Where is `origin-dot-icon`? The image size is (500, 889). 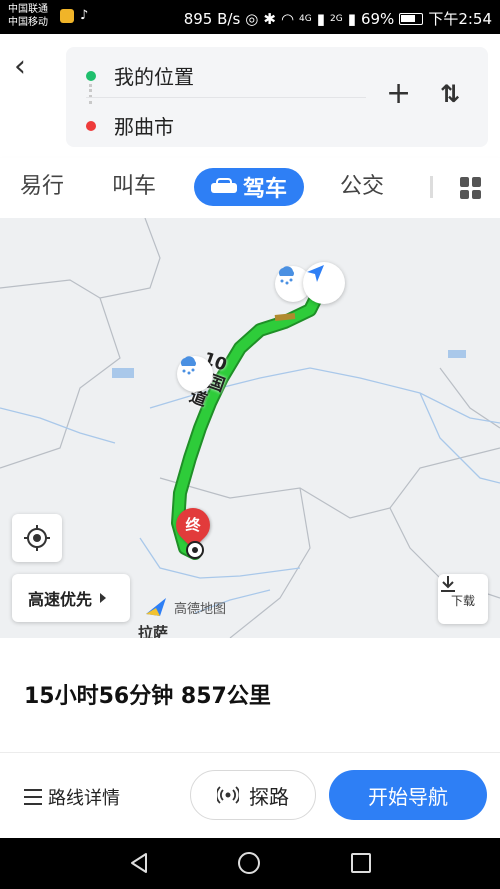 origin-dot-icon is located at coordinates (91, 75).